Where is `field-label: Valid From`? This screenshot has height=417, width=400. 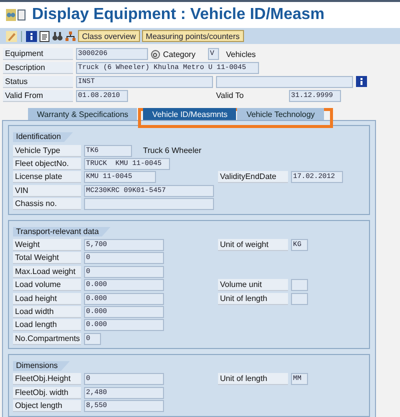 field-label: Valid From is located at coordinates (38, 96).